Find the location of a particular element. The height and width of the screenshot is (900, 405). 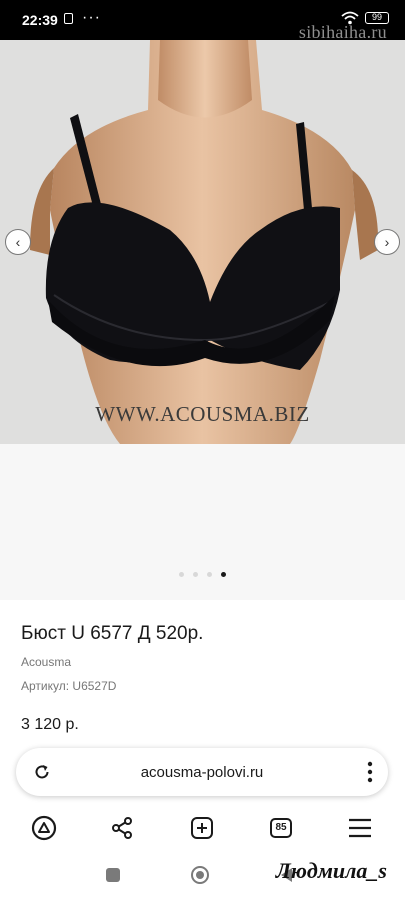

new-tab-button is located at coordinates (202, 828).